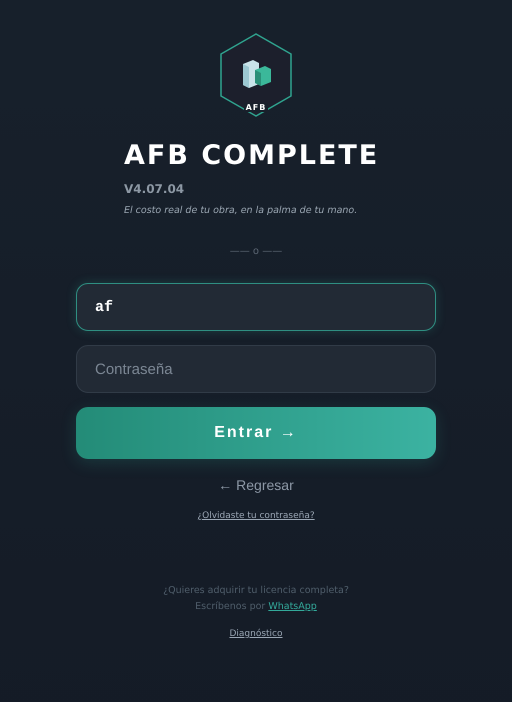 Image resolution: width=512 pixels, height=702 pixels. What do you see at coordinates (256, 75) in the screenshot?
I see `logo-icon` at bounding box center [256, 75].